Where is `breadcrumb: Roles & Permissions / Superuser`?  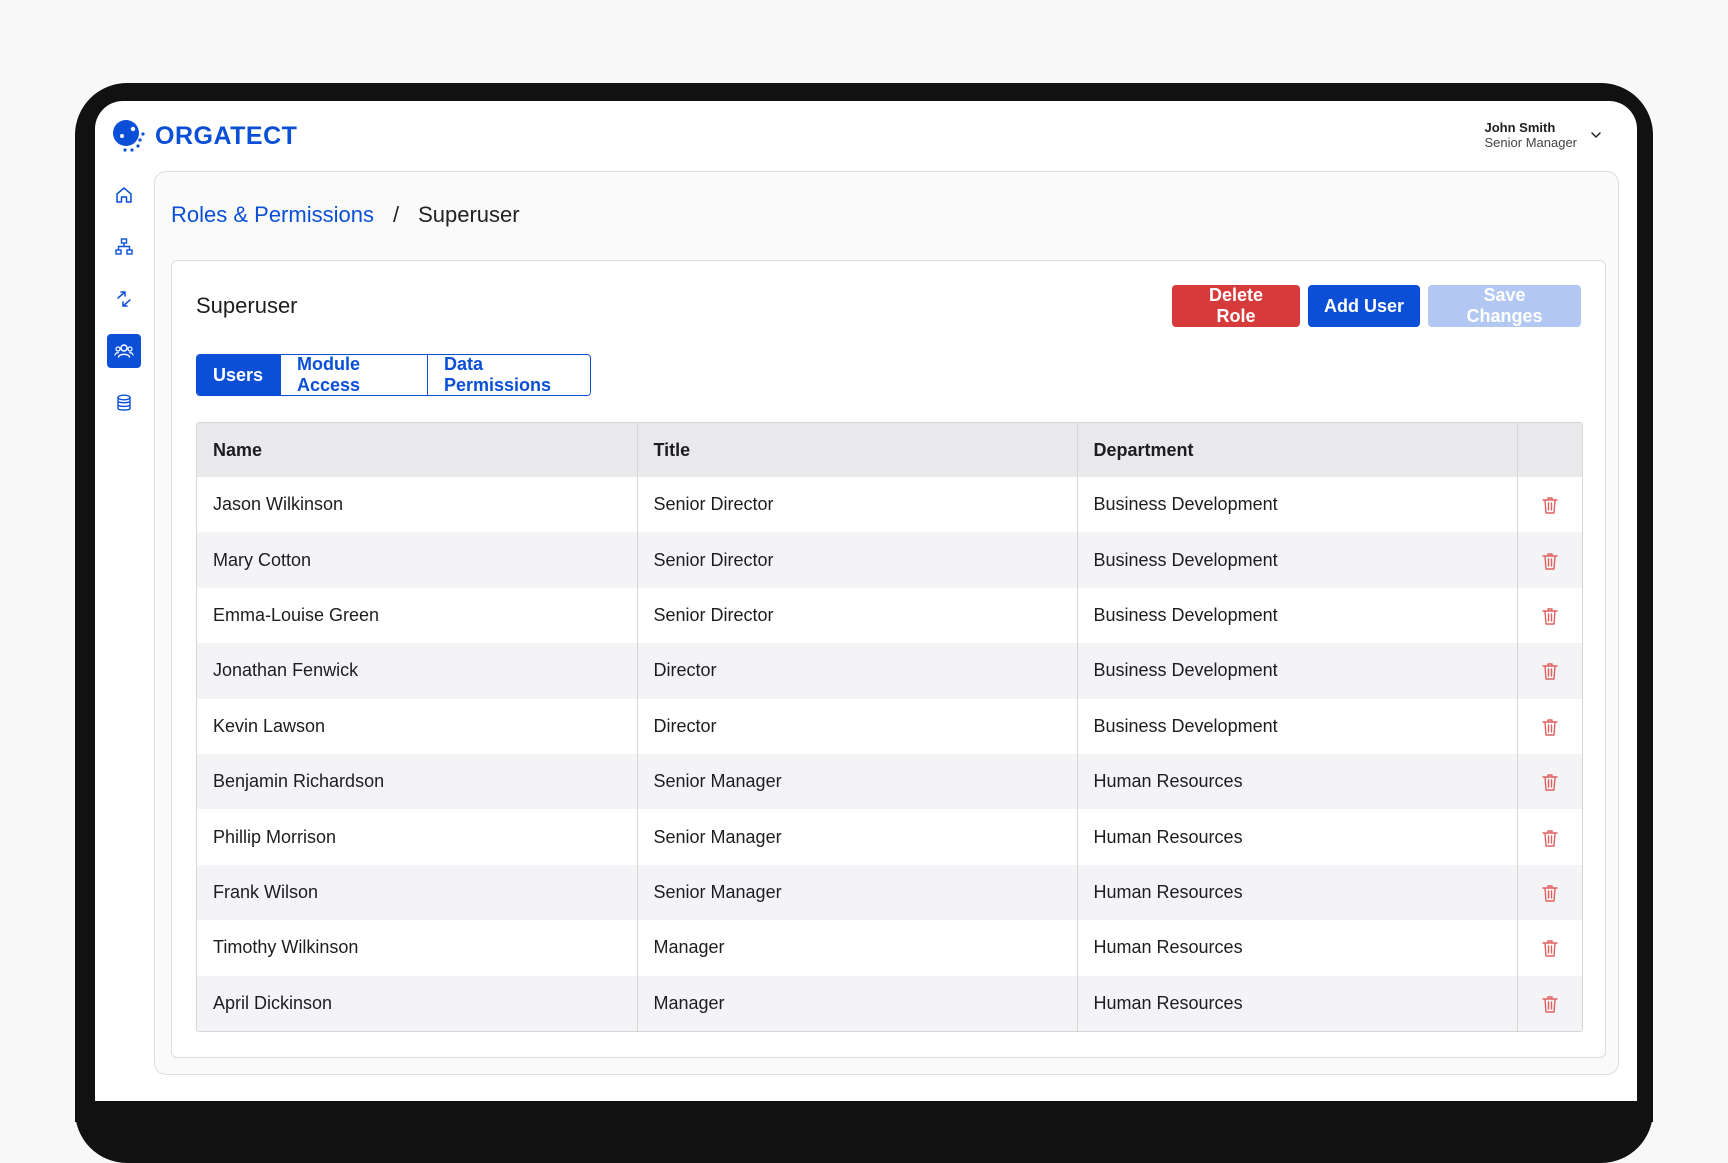 breadcrumb: Roles & Permissions / Superuser is located at coordinates (345, 215).